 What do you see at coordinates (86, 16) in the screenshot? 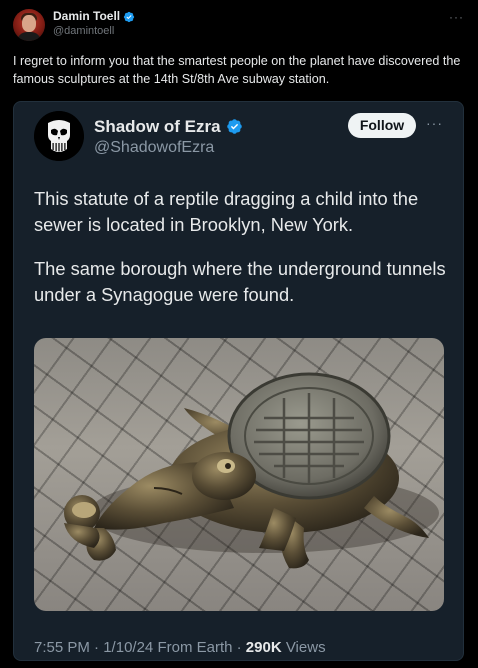
I see `author-name: Damin Toell` at bounding box center [86, 16].